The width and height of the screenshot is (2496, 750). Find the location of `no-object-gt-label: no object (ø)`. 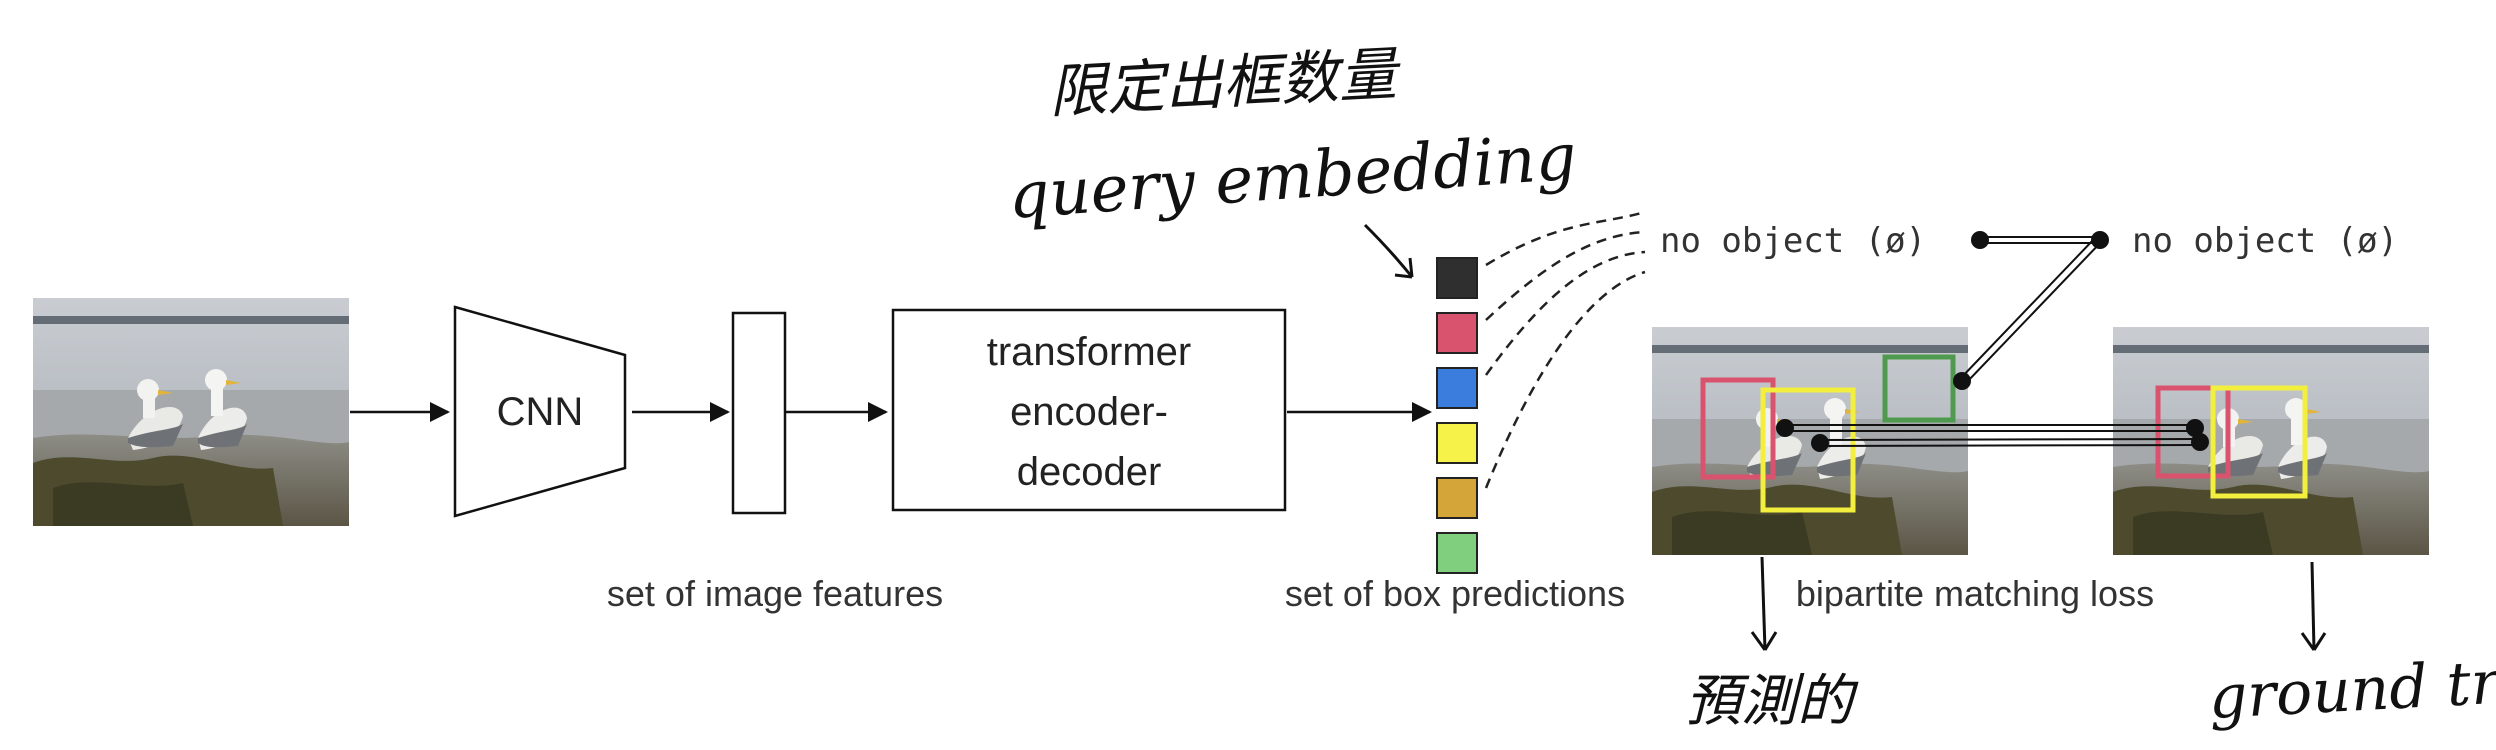

no-object-gt-label: no object (ø) is located at coordinates (2265, 241).